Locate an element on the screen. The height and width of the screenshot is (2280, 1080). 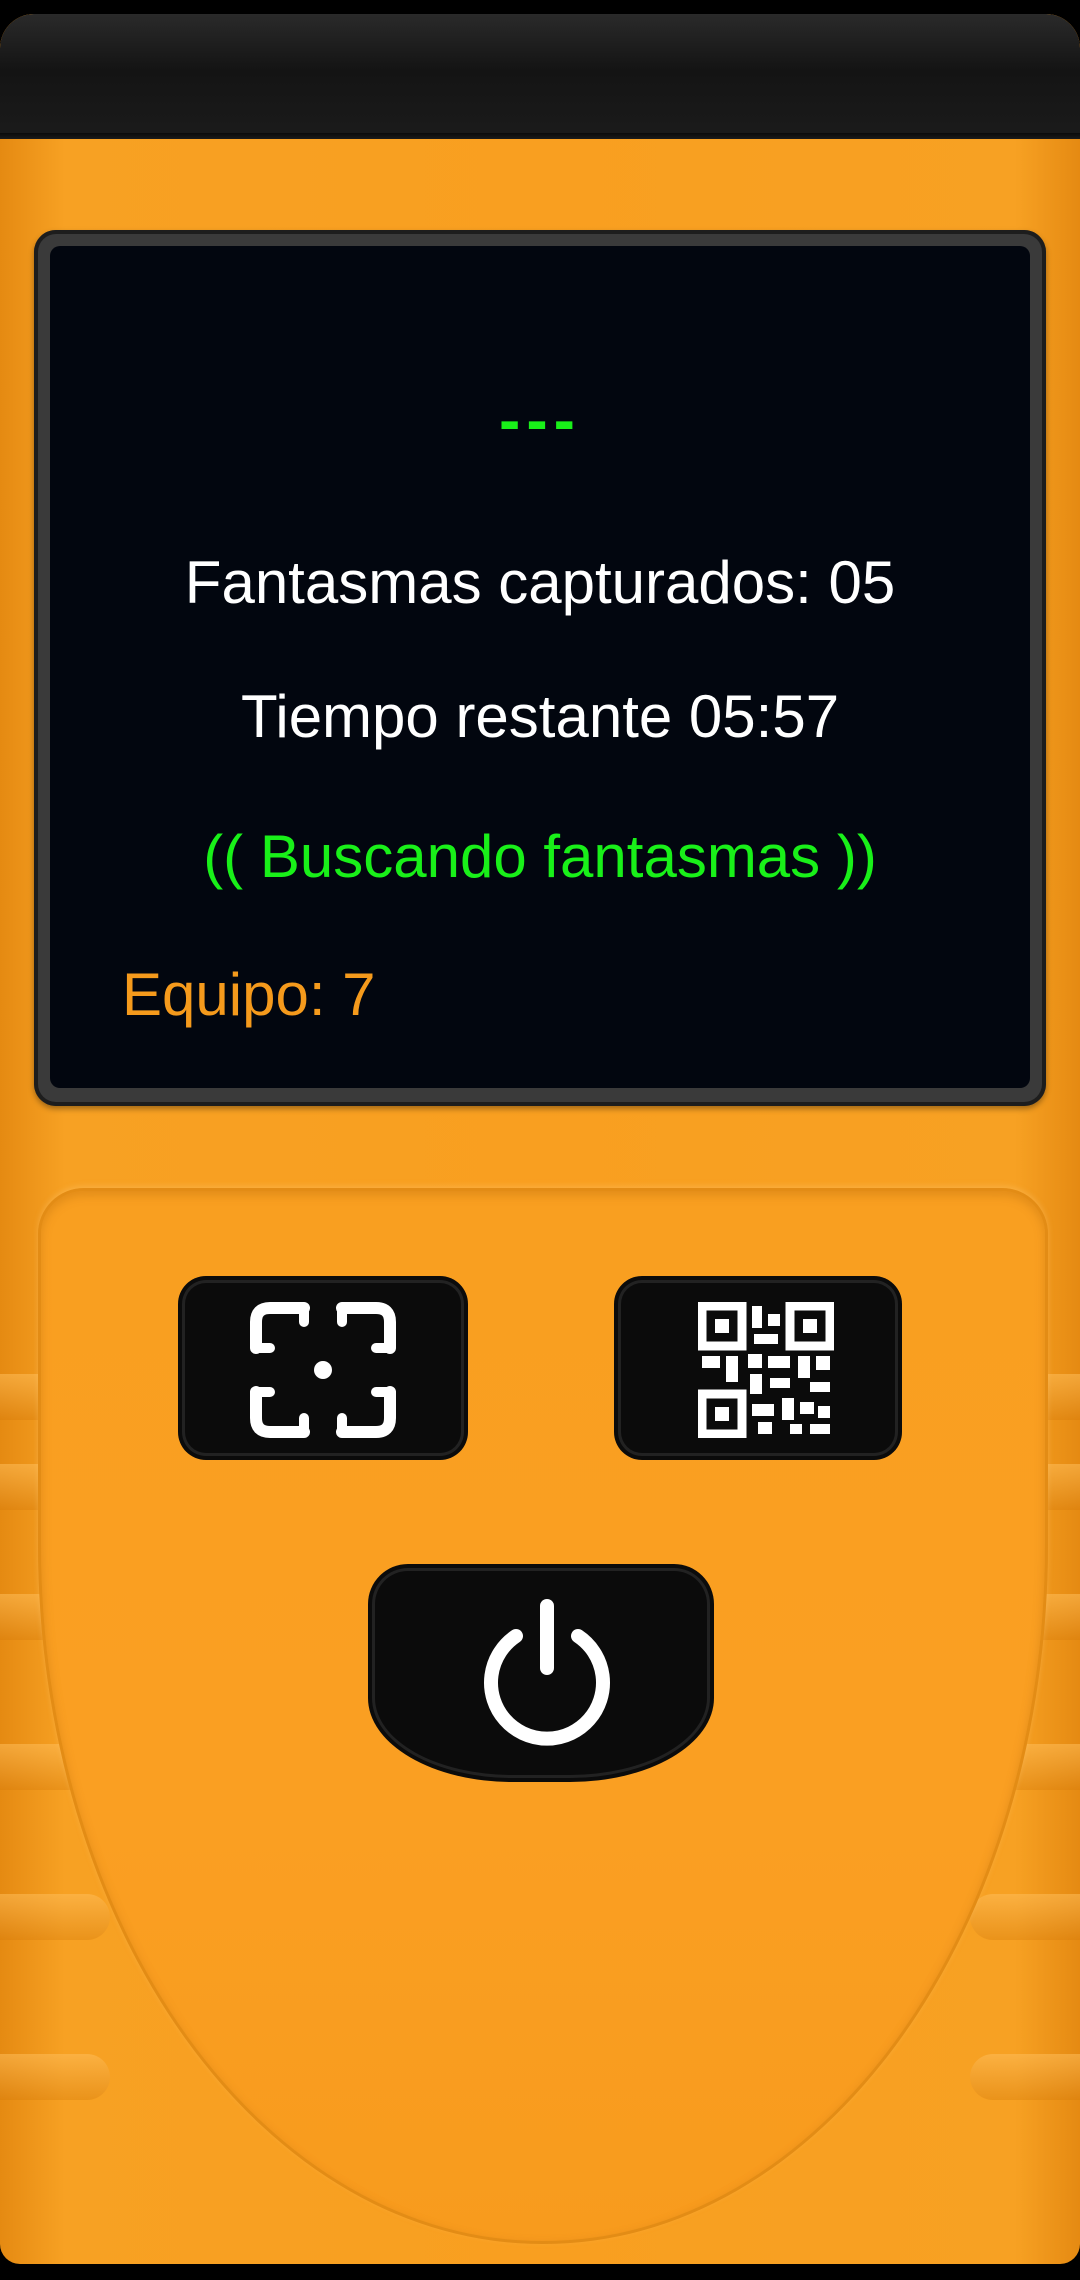
qr-scan-button is located at coordinates (758, 1368).